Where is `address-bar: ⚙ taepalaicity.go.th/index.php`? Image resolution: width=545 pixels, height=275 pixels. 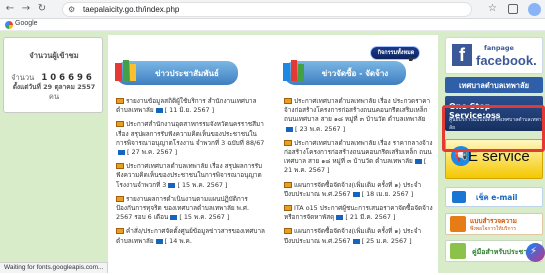
address-bar: ⚙ taepalaicity.go.th/index.php is located at coordinates (267, 9).